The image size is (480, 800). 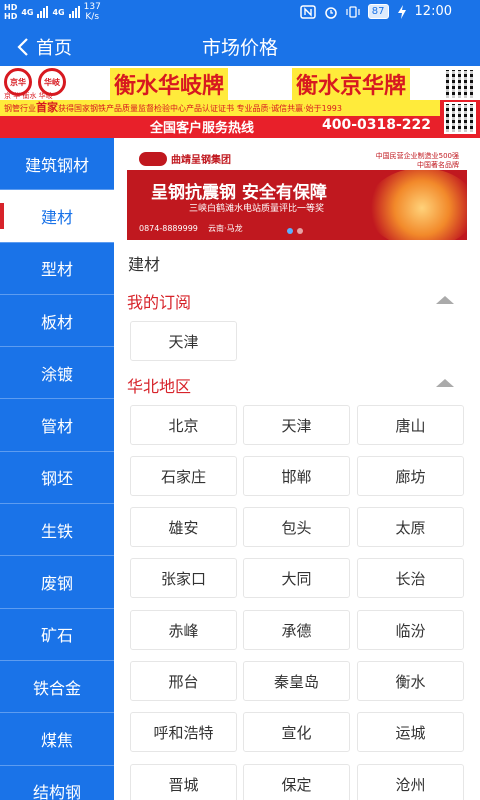 I want to click on vibrate-icon, so click(x=353, y=11).